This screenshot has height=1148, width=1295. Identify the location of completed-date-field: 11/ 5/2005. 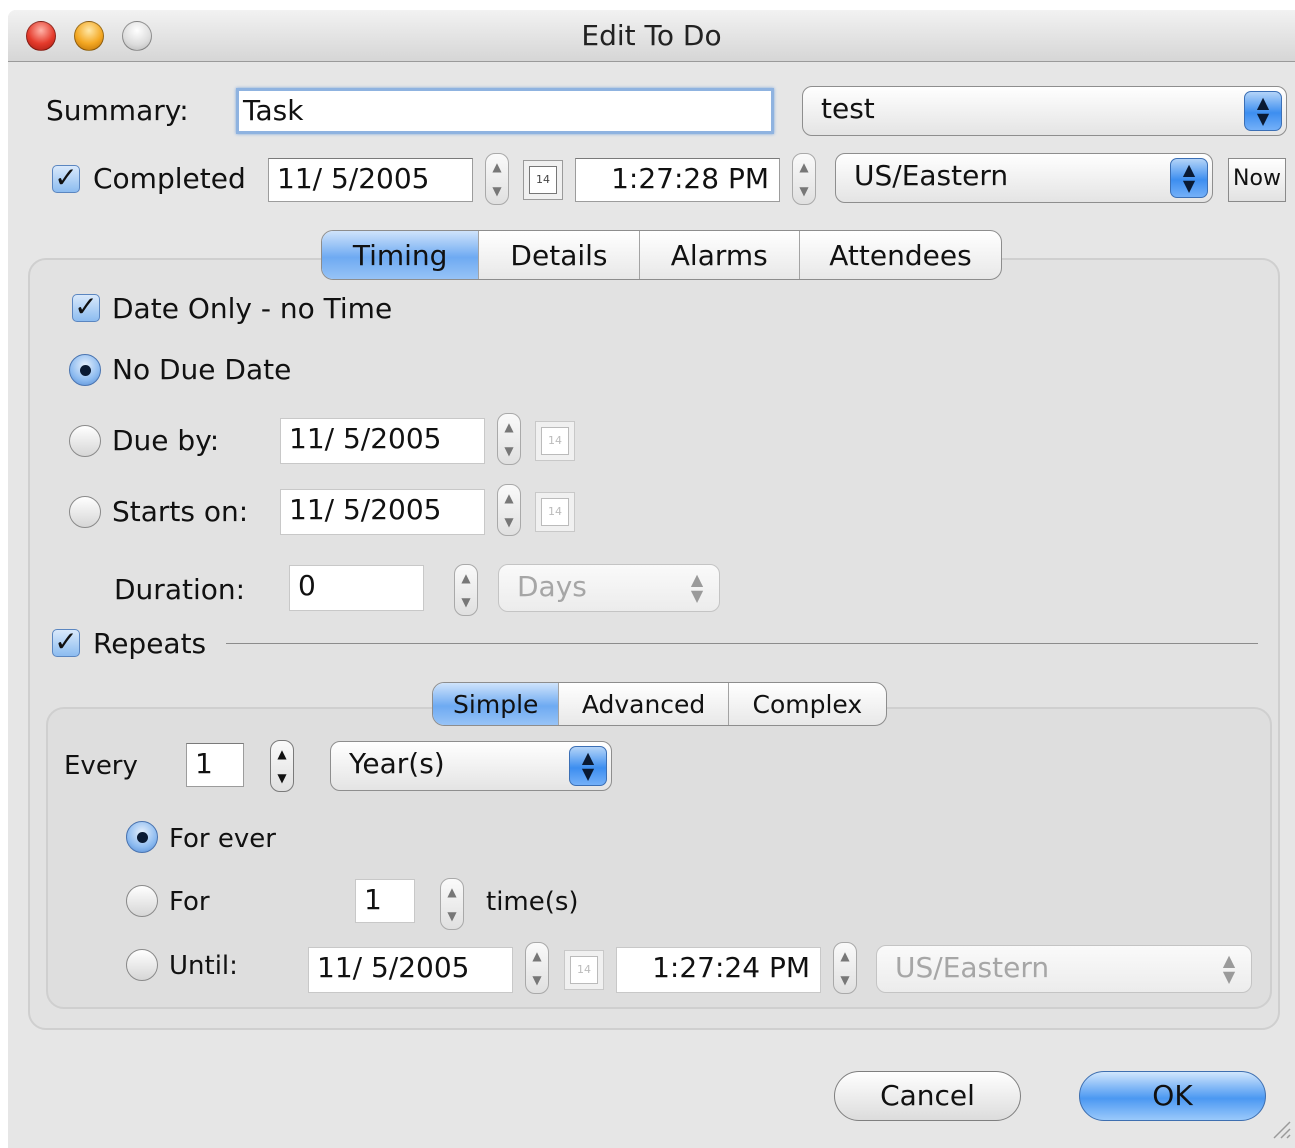
(370, 180).